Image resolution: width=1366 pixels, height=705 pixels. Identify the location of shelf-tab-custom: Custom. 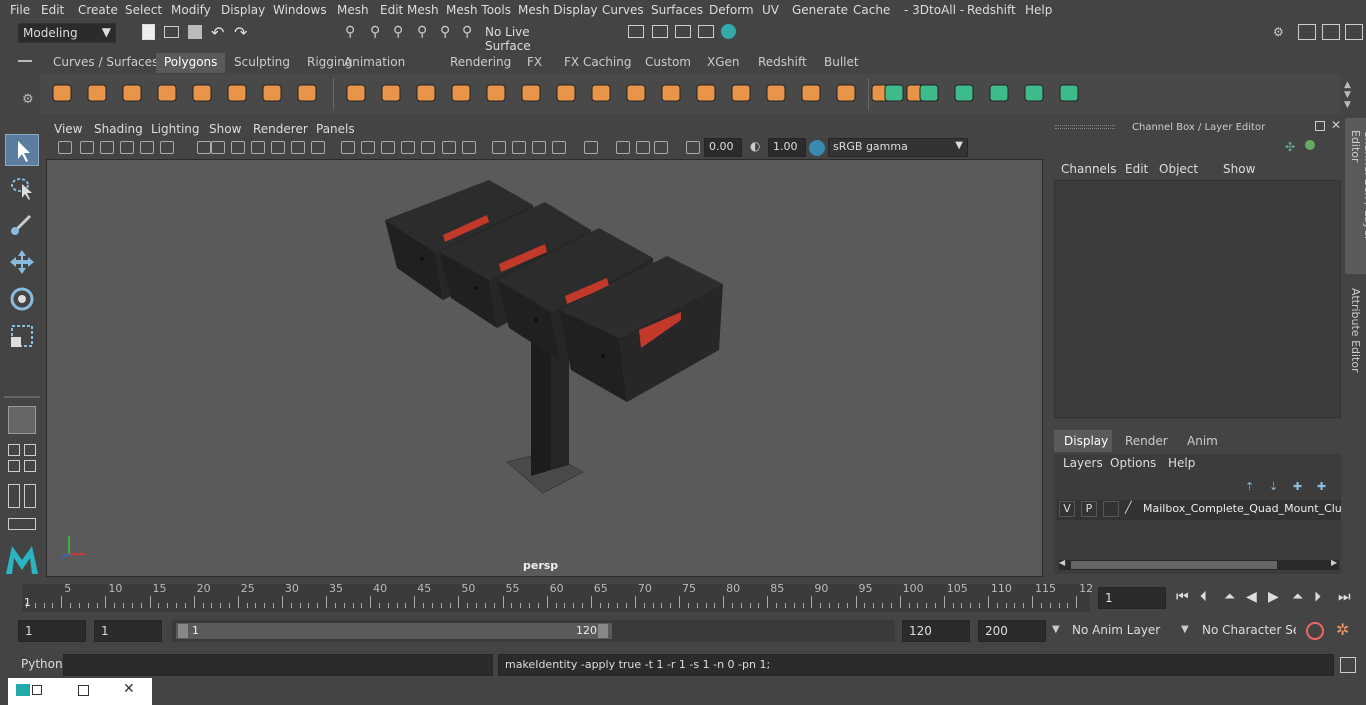
(668, 63).